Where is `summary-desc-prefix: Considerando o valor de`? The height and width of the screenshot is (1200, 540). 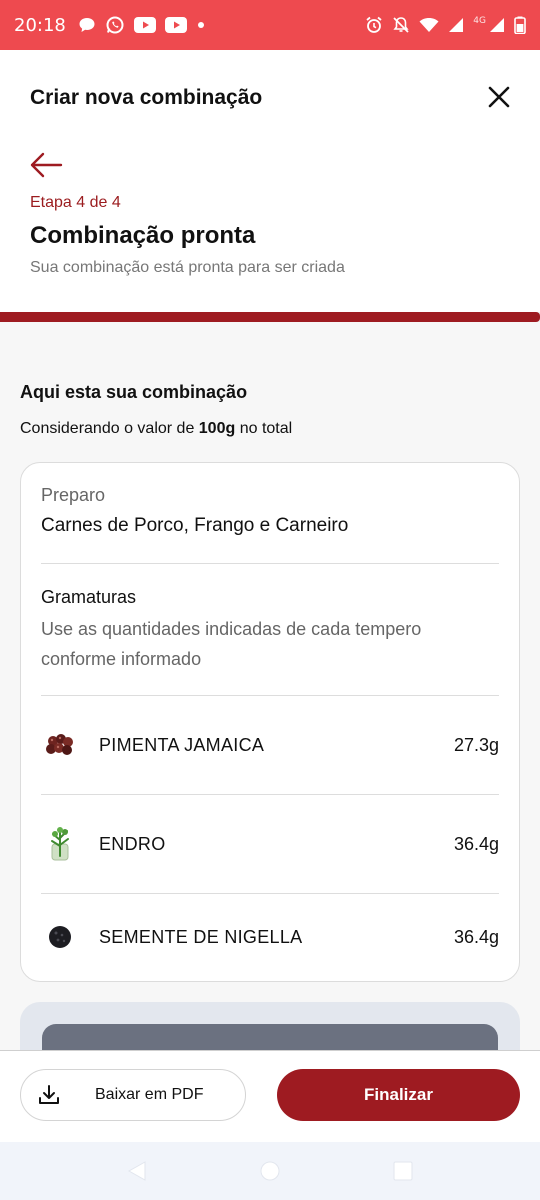
summary-desc-prefix: Considerando o valor de is located at coordinates (109, 428).